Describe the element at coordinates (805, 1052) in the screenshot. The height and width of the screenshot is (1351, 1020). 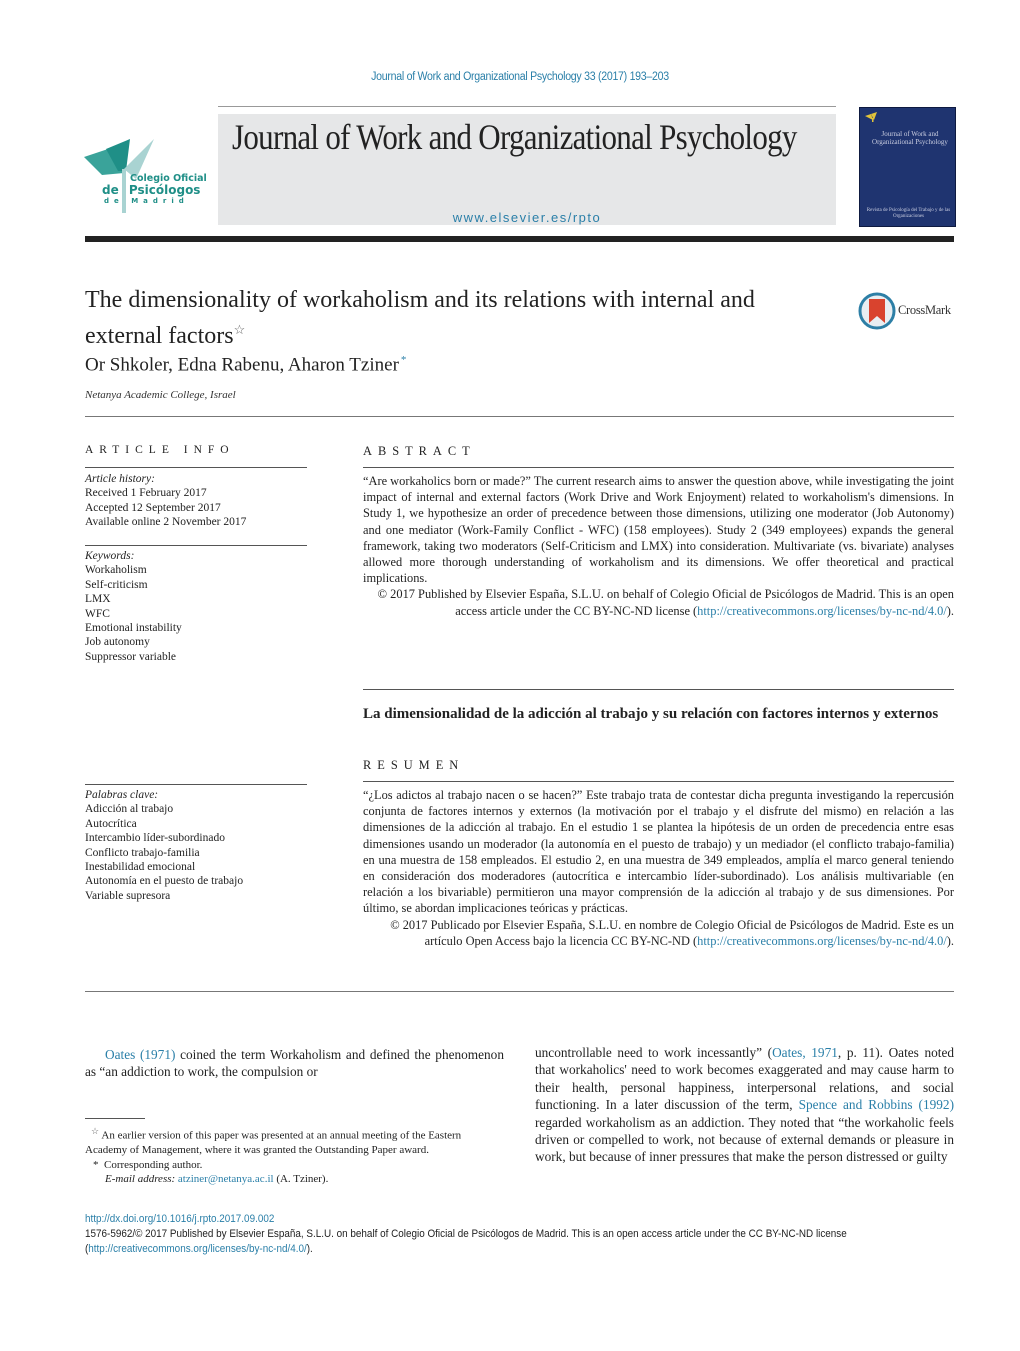
I see `citation-link: Oates, 1971` at that location.